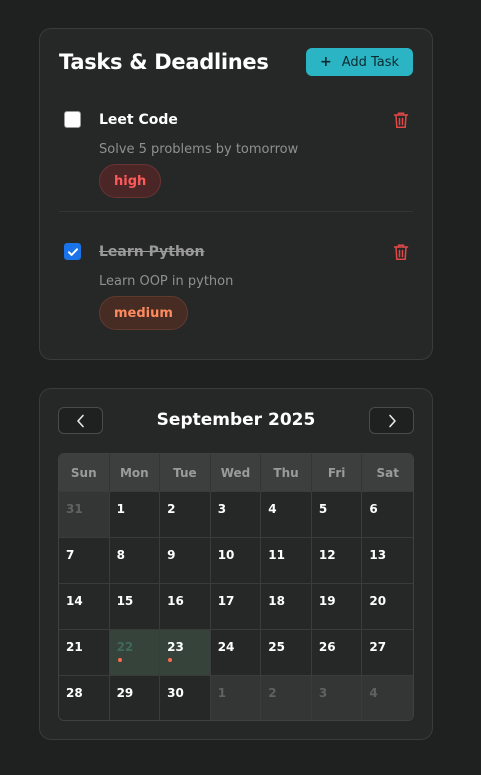 The height and width of the screenshot is (775, 481). I want to click on calendar-day: 6, so click(387, 514).